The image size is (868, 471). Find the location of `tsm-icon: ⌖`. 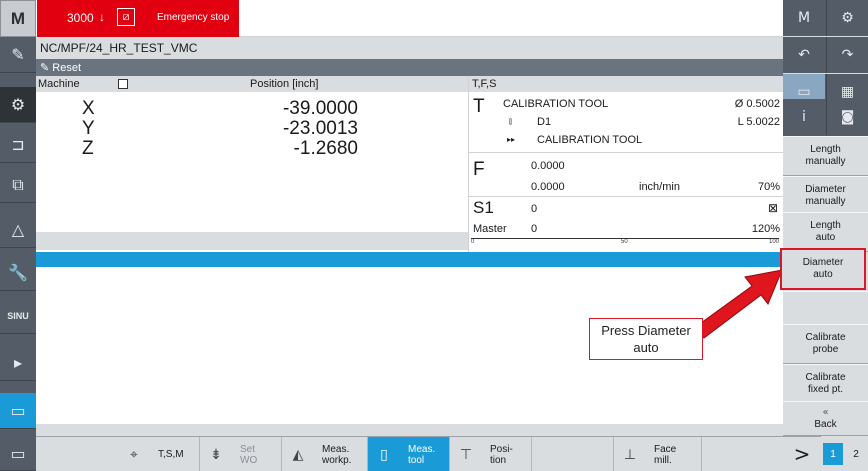

tsm-icon: ⌖ is located at coordinates (134, 454).